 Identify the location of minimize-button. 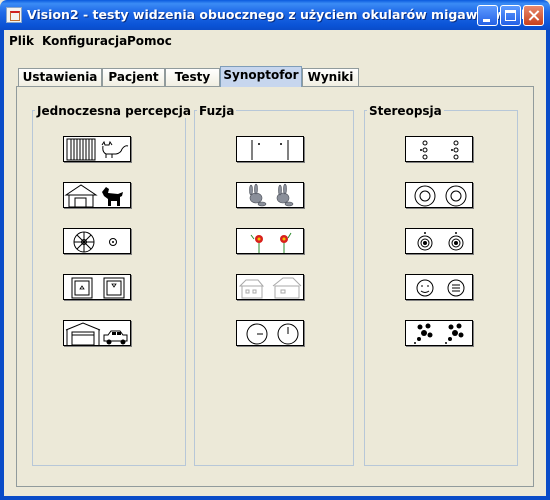
(487, 15).